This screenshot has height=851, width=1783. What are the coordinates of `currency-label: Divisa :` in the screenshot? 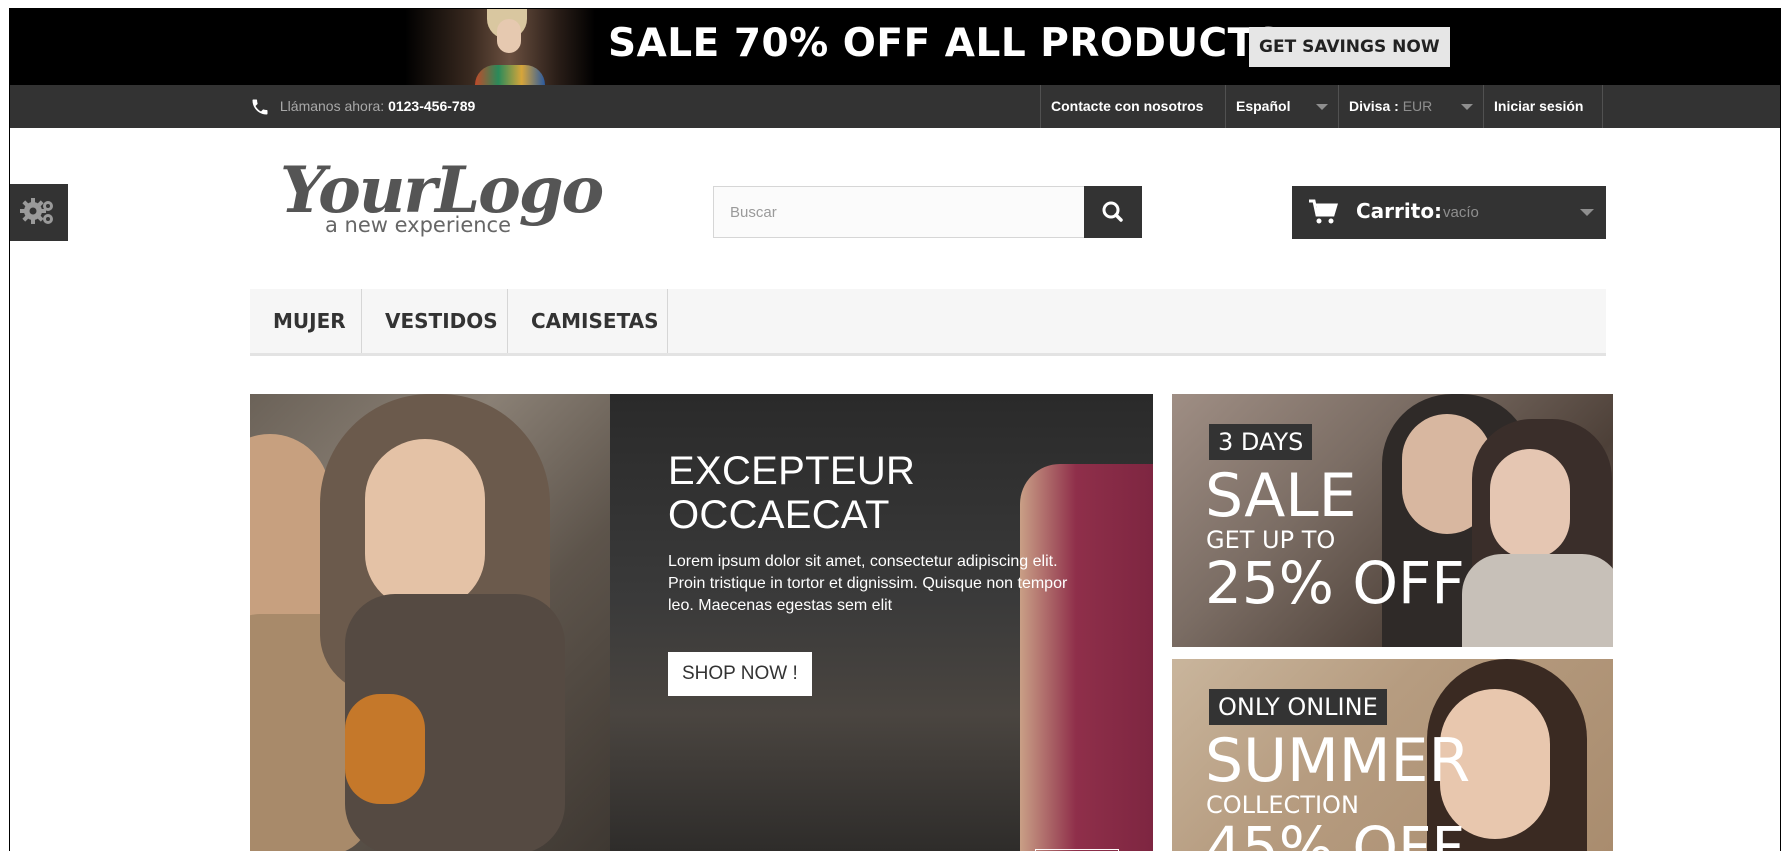 It's located at (1374, 106).